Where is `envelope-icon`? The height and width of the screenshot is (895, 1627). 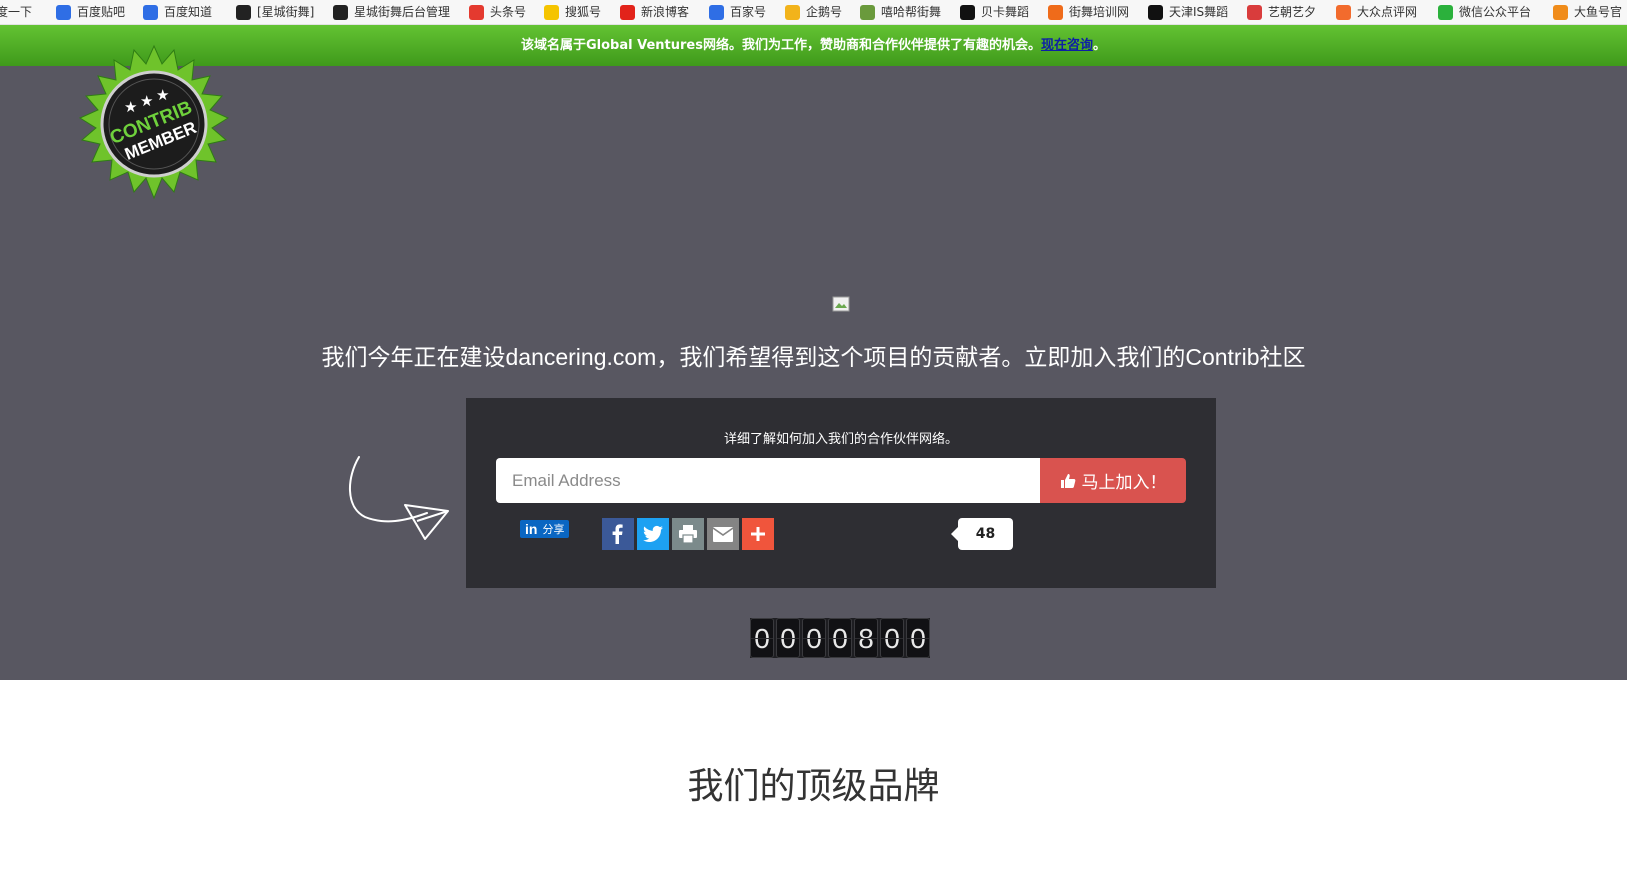 envelope-icon is located at coordinates (723, 534).